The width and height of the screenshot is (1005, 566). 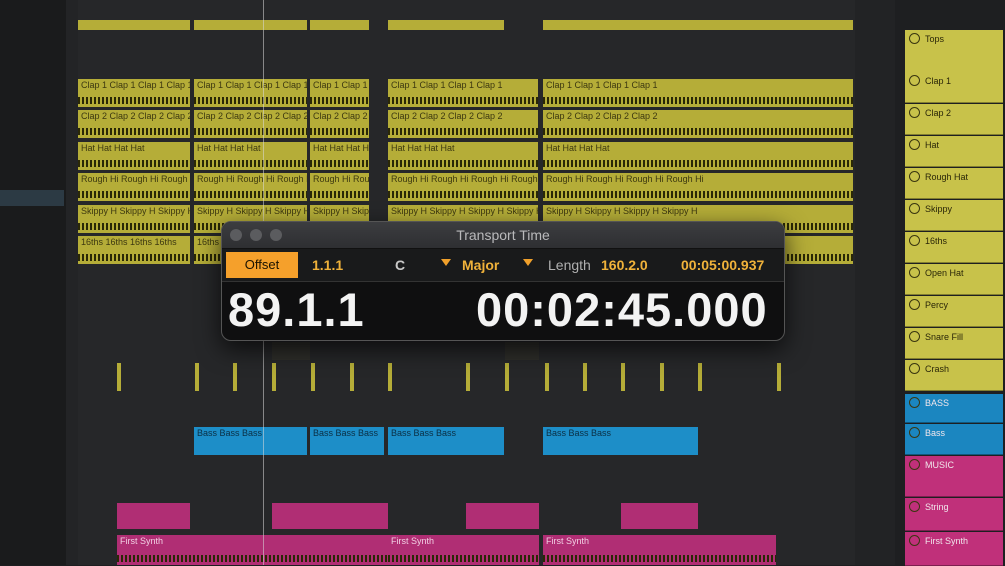 I want to click on track-header-string: String, so click(x=954, y=514).